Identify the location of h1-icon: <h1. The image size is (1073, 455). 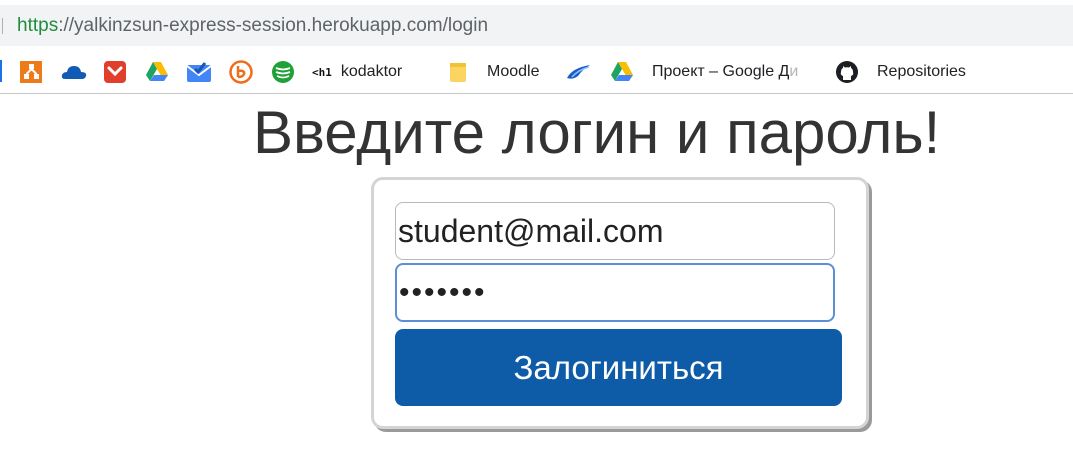
(322, 72).